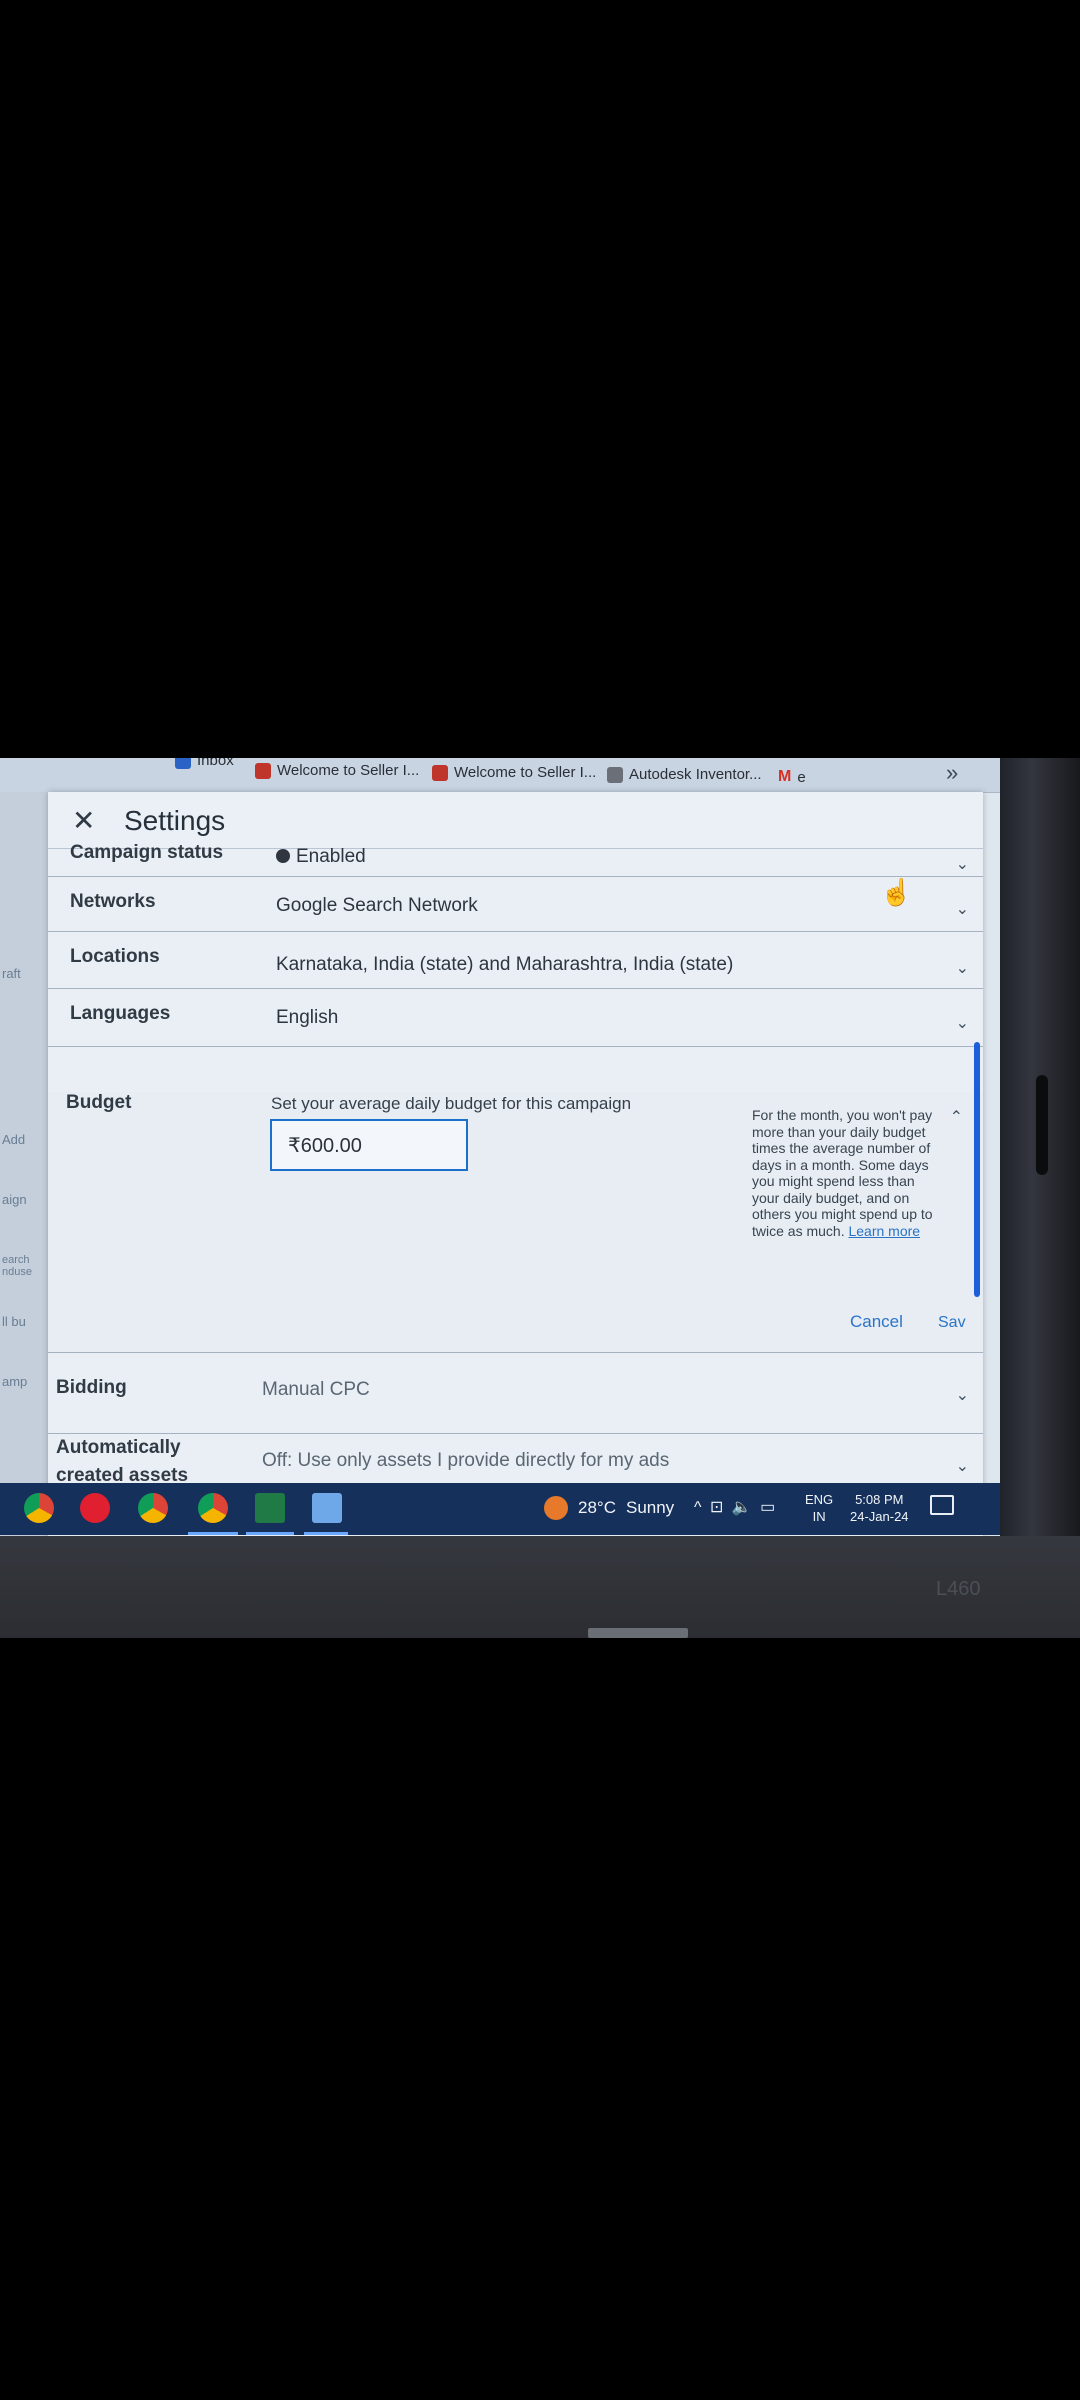 The width and height of the screenshot is (1080, 2400). Describe the element at coordinates (801, 777) in the screenshot. I see `bookmark-label: e` at that location.